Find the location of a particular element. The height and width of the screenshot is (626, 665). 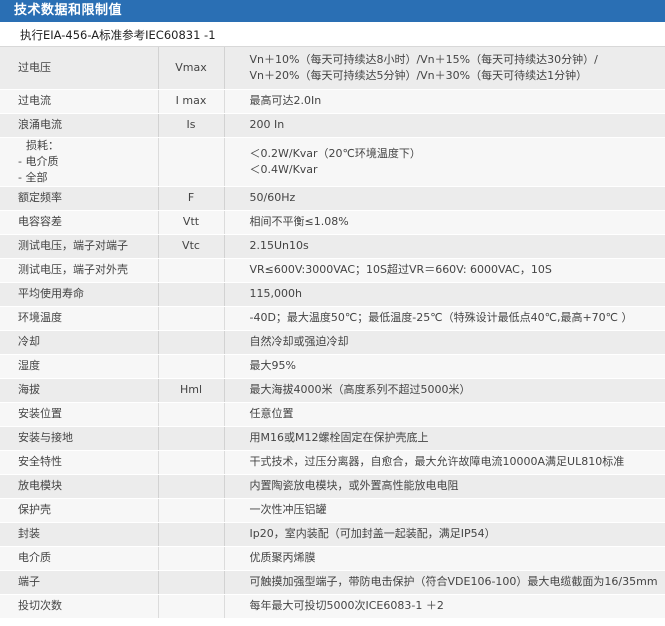

table-row: 平均使用寿命 115,000h is located at coordinates (332, 294).